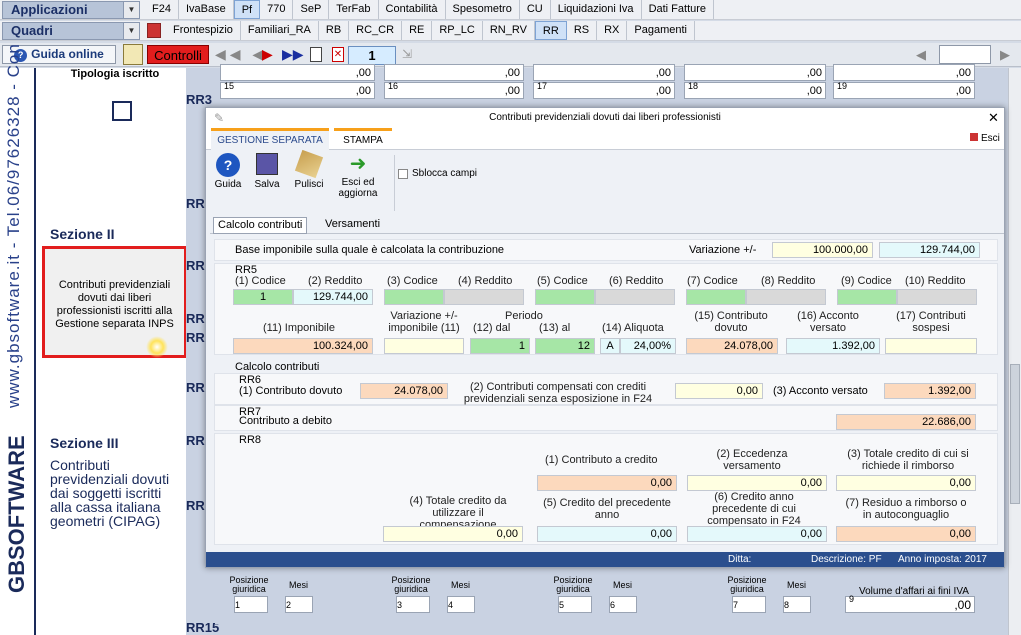 The image size is (1021, 635). Describe the element at coordinates (985, 138) in the screenshot. I see `esci-link: Esci` at that location.